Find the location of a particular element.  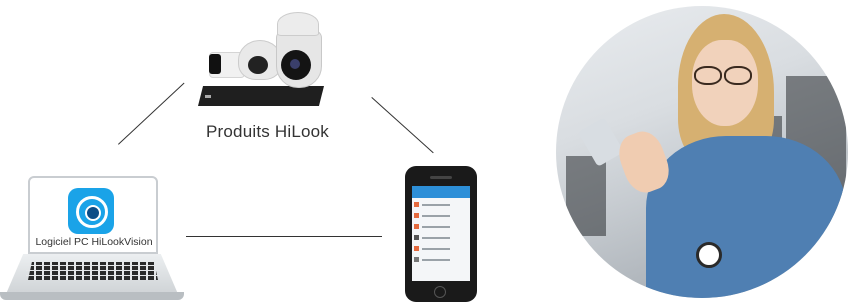

nvr-indicator is located at coordinates (208, 96).